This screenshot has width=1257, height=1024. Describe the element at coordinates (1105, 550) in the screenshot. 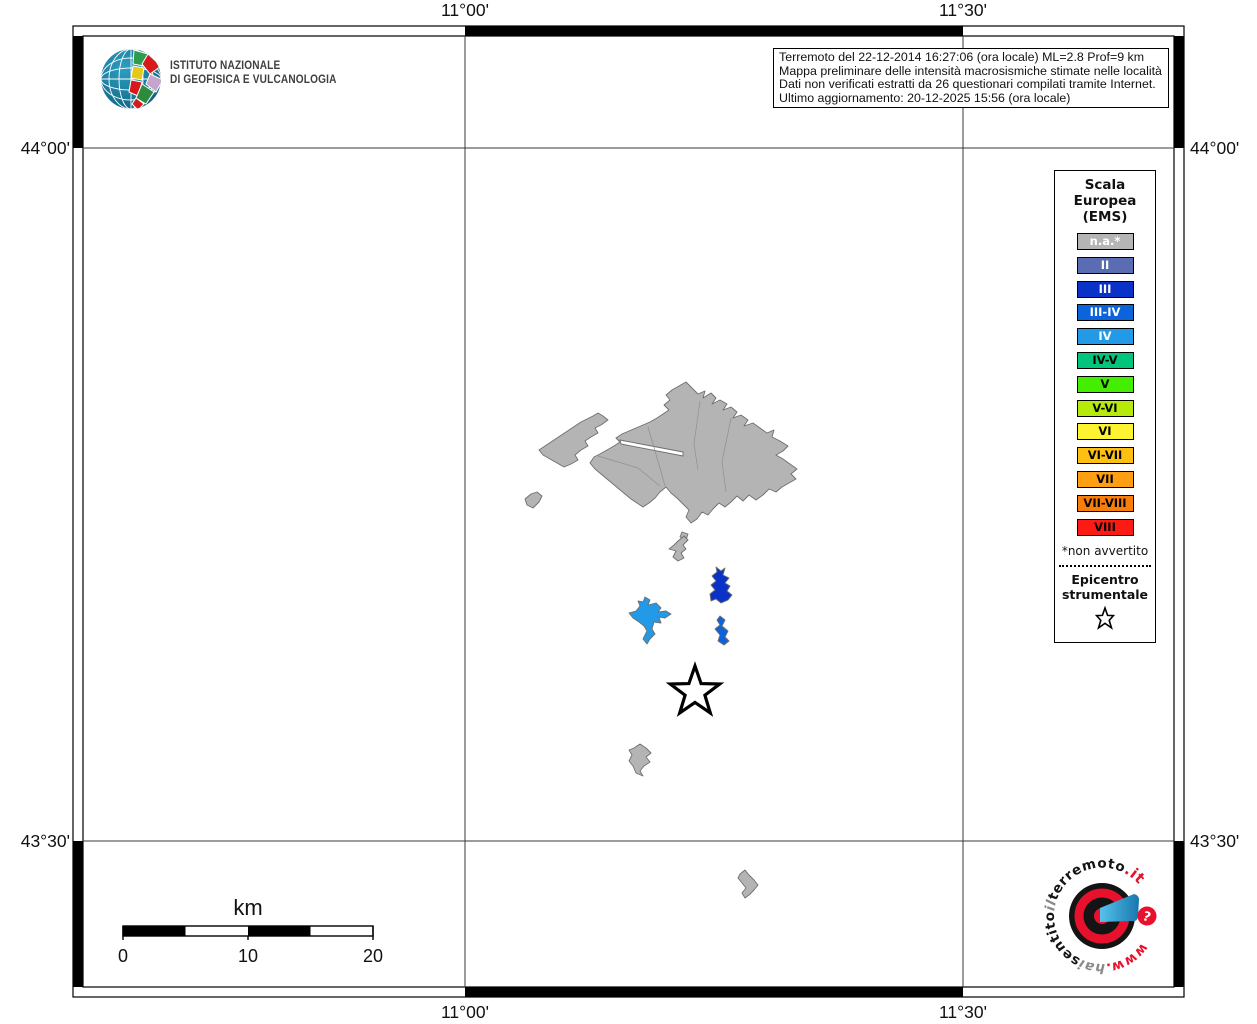

I see `legend-footnote: *non avvertito` at that location.